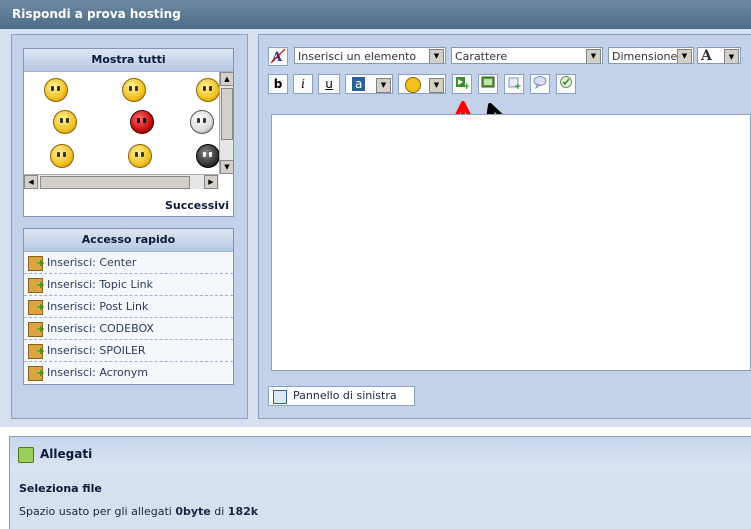  I want to click on left-panel-toggle-button: Pannello di sinistra, so click(341, 396).